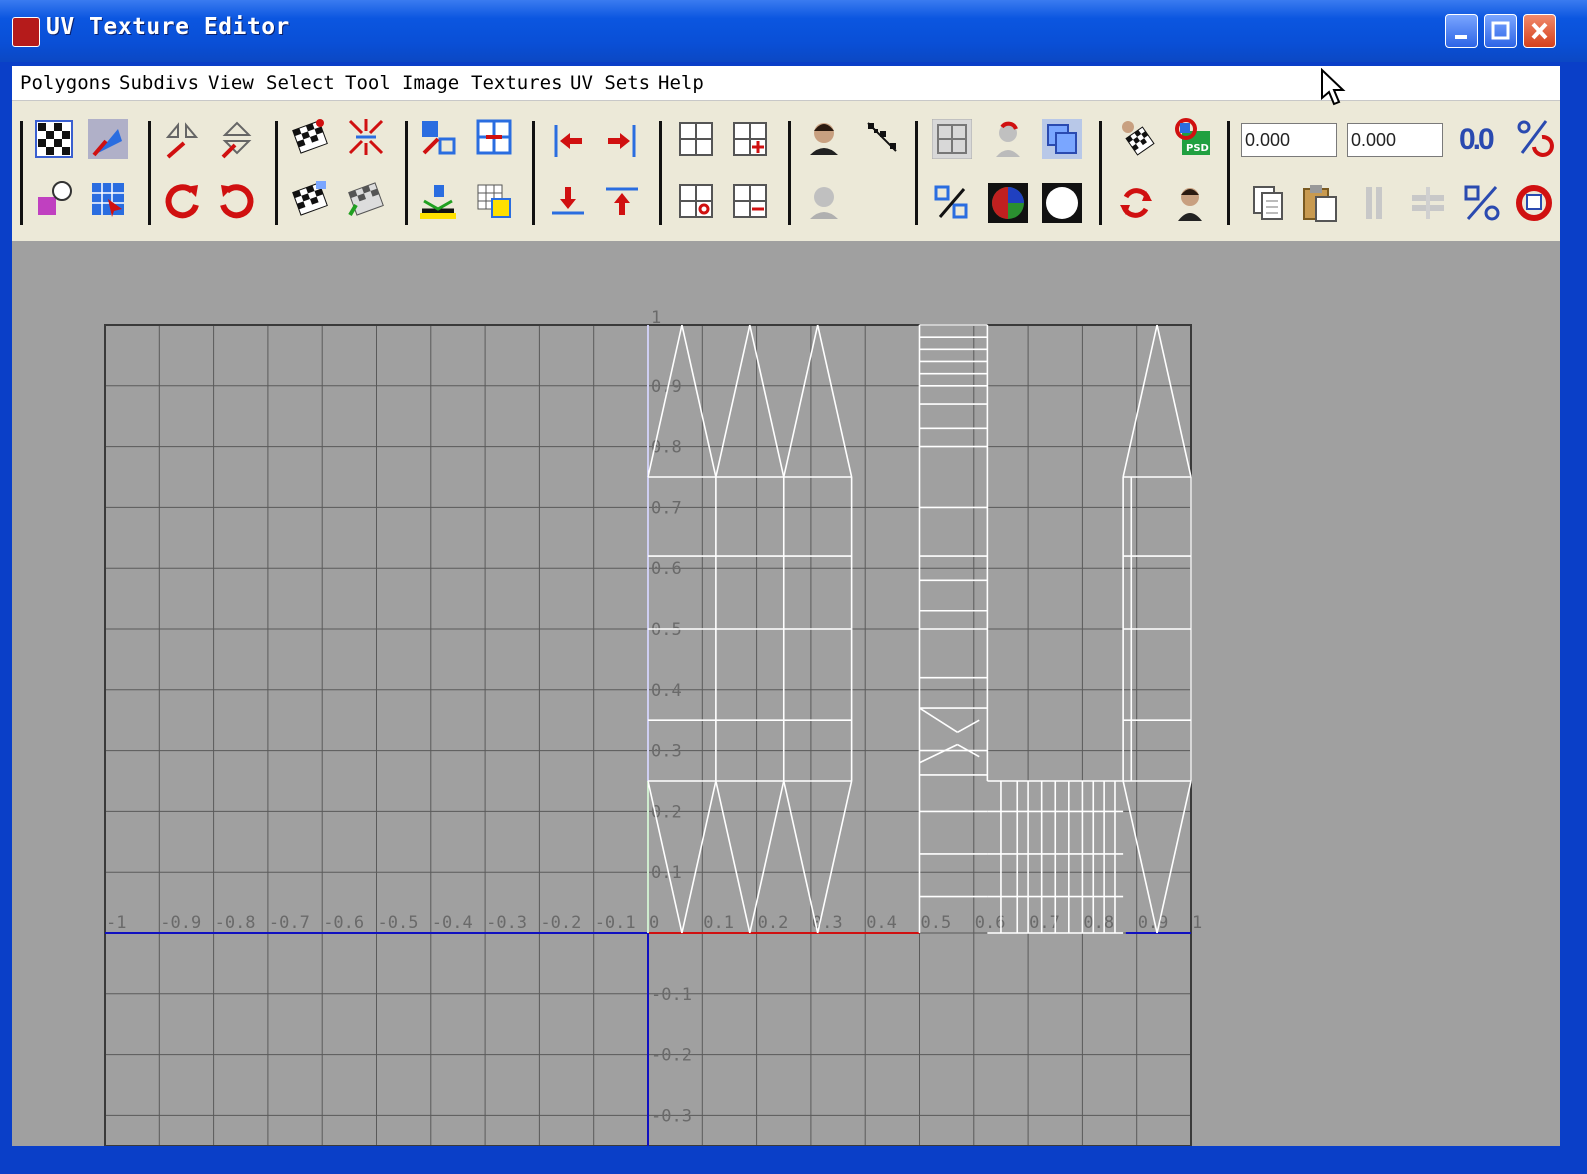  What do you see at coordinates (786, 171) in the screenshot?
I see `uv-toolbar: PSD 0.000 0.000 0.0` at bounding box center [786, 171].